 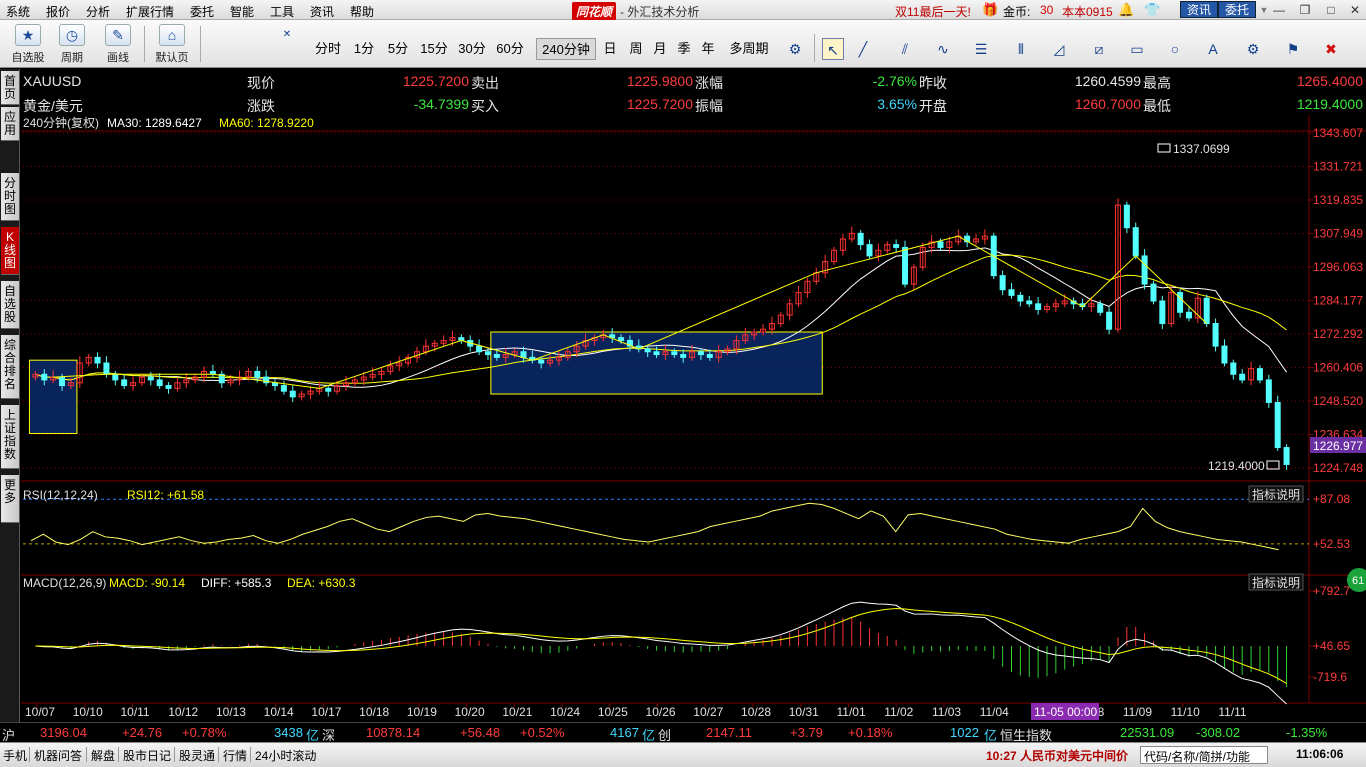 I want to click on period-10: 月, so click(x=660, y=49).